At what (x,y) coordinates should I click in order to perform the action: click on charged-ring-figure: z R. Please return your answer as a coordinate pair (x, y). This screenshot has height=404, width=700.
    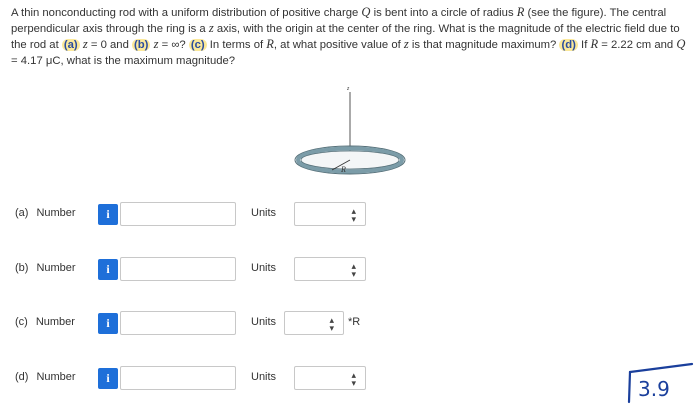
    Looking at the image, I should click on (350, 130).